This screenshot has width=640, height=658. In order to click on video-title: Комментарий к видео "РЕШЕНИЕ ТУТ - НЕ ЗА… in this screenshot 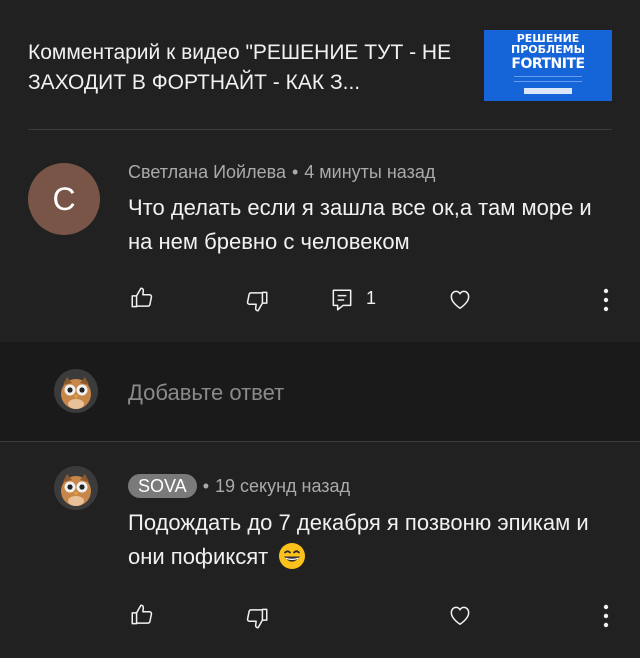, I will do `click(250, 68)`.